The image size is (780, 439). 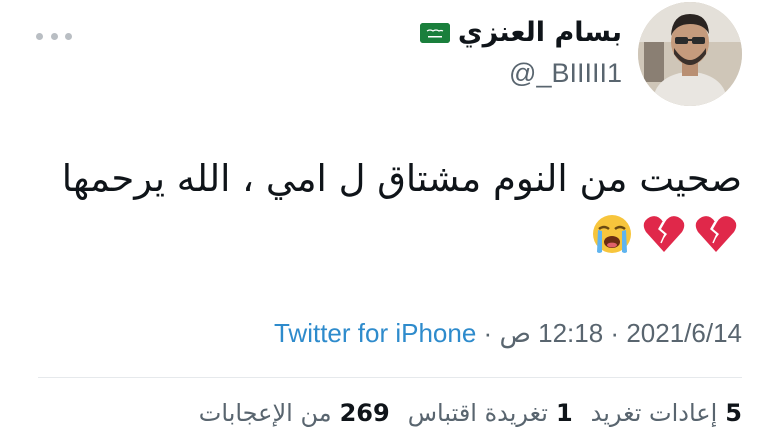 I want to click on likes-stat: 269من الإعجابات, so click(x=294, y=413).